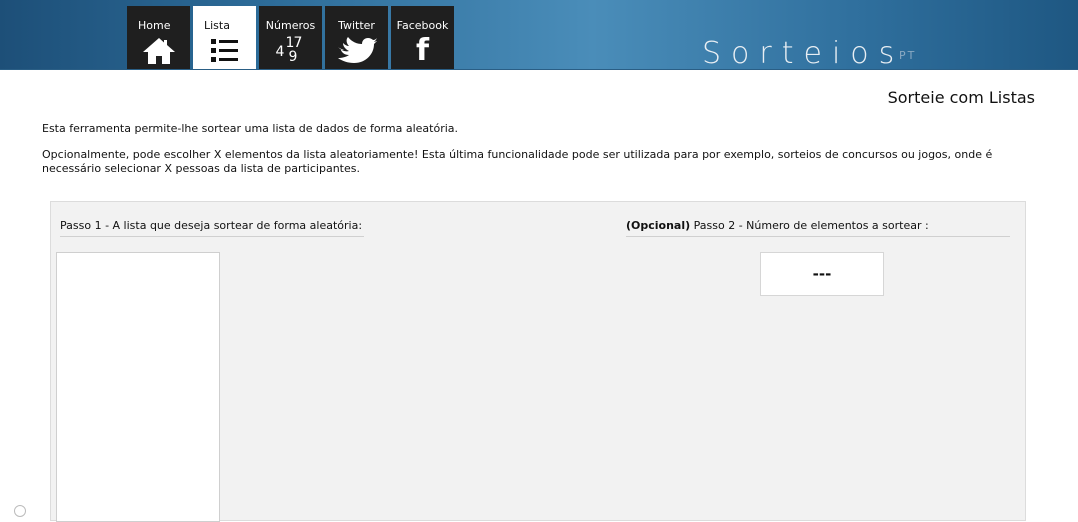  I want to click on tab-twitter: Twitter, so click(356, 37).